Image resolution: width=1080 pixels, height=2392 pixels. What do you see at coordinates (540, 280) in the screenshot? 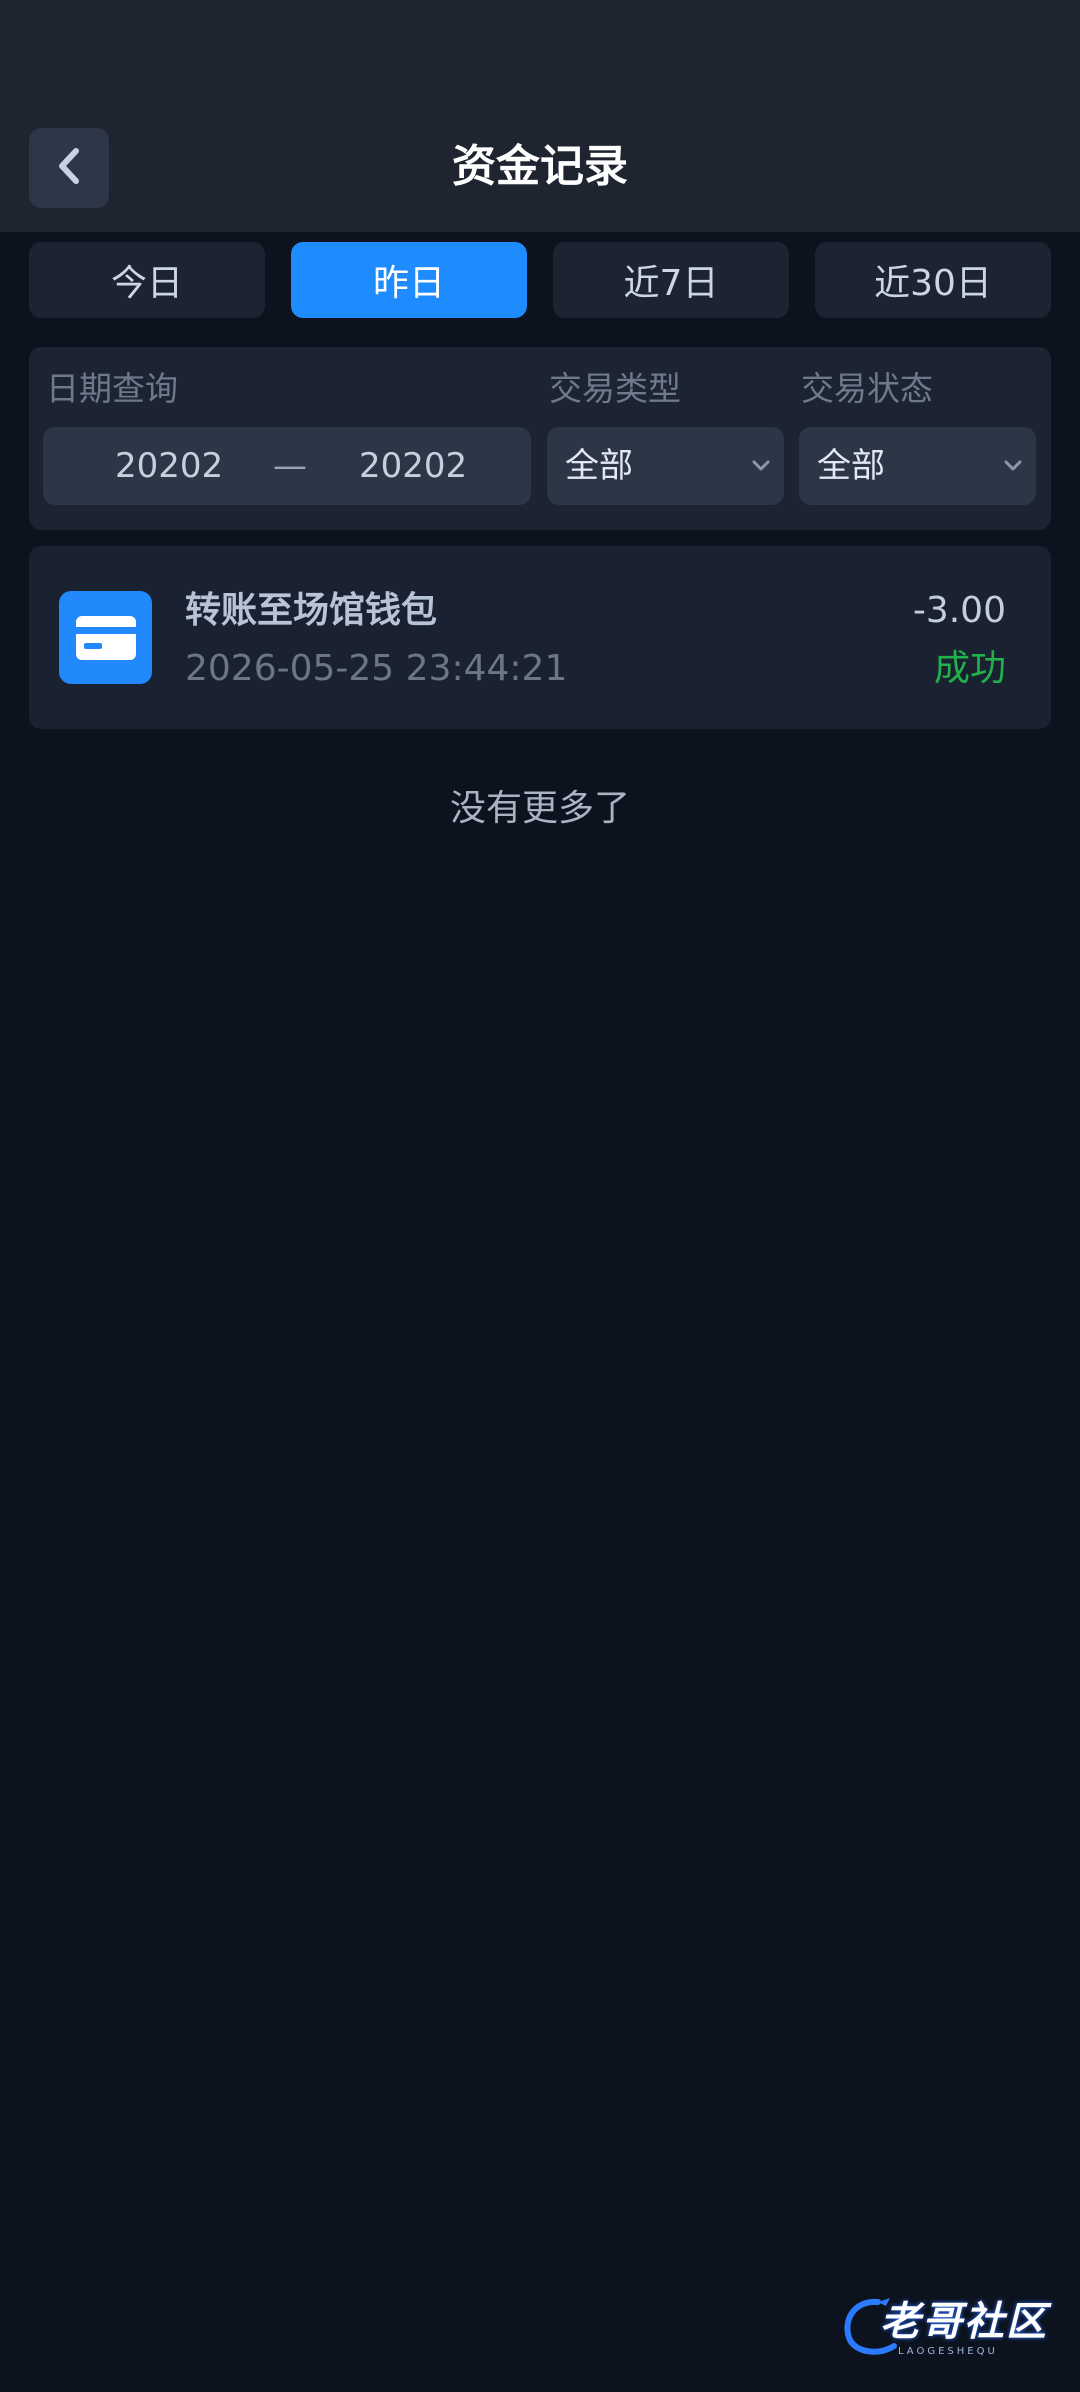
I see `date-range-tabs: 今日 昨日 近7日 近30日` at bounding box center [540, 280].